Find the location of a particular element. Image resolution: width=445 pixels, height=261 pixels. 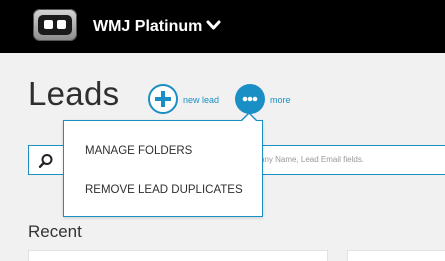

logo-eye-left is located at coordinates (48, 24).